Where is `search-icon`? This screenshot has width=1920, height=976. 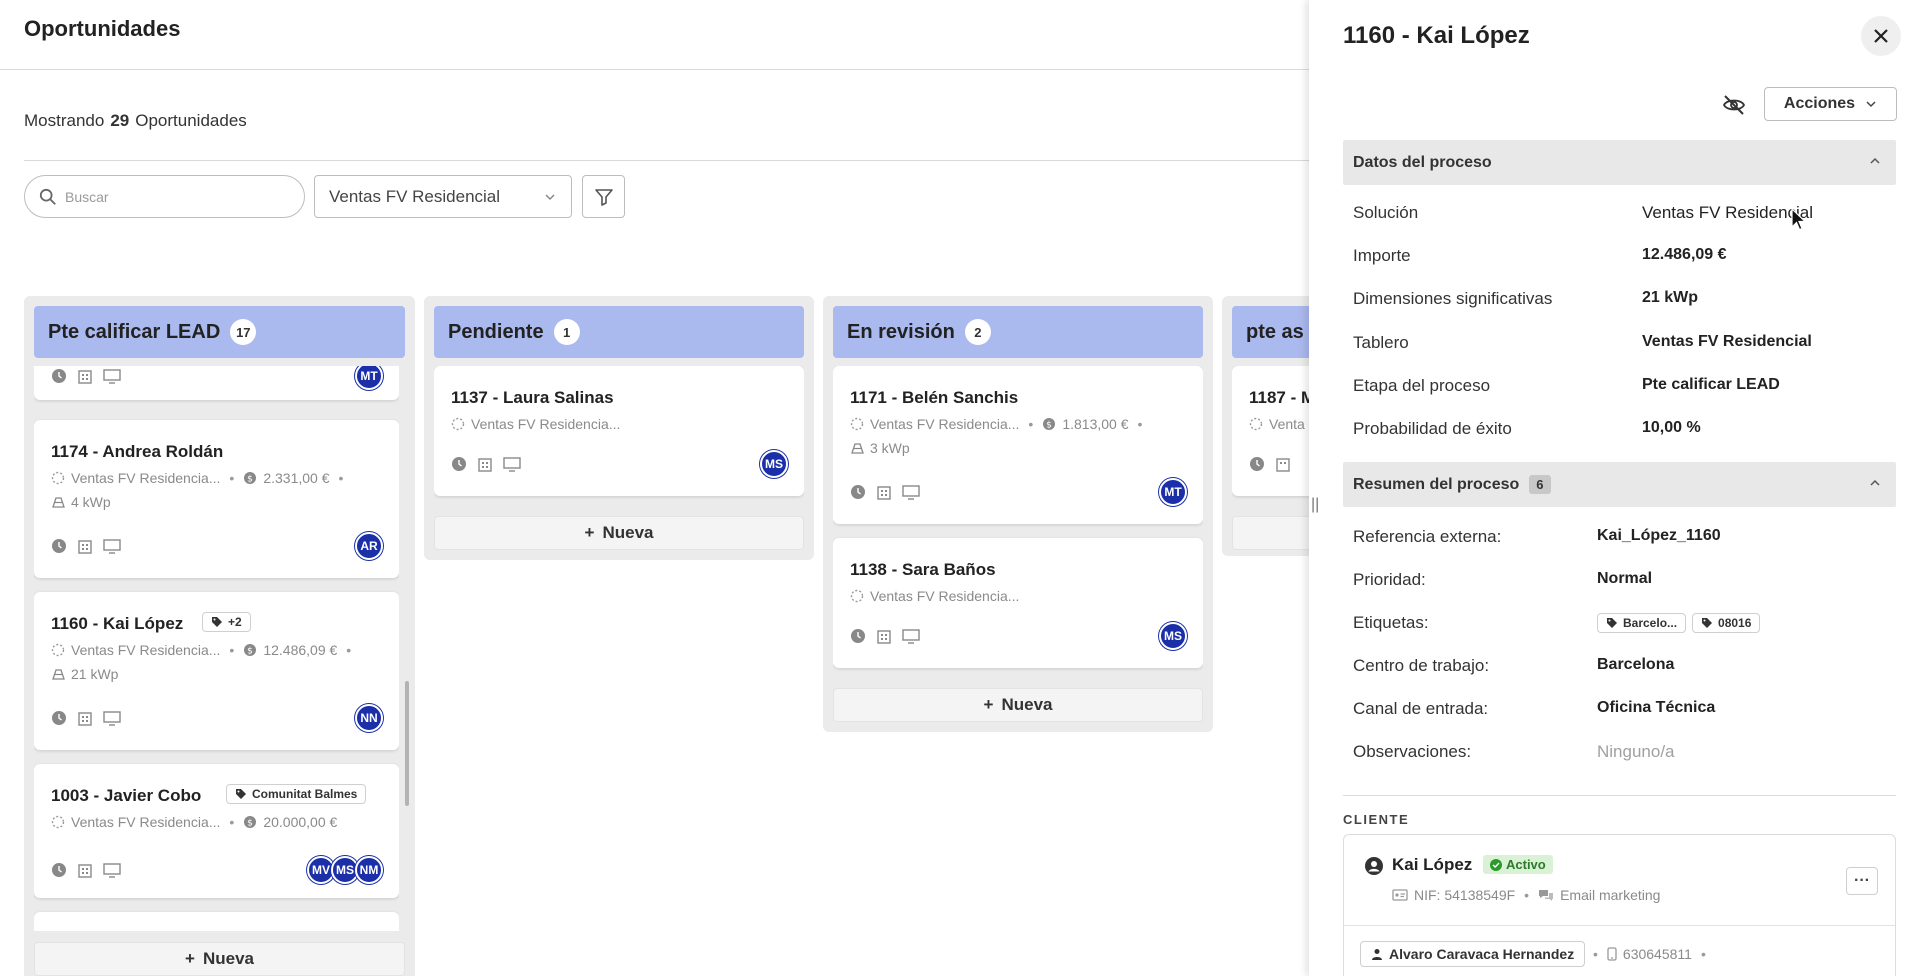 search-icon is located at coordinates (47, 196).